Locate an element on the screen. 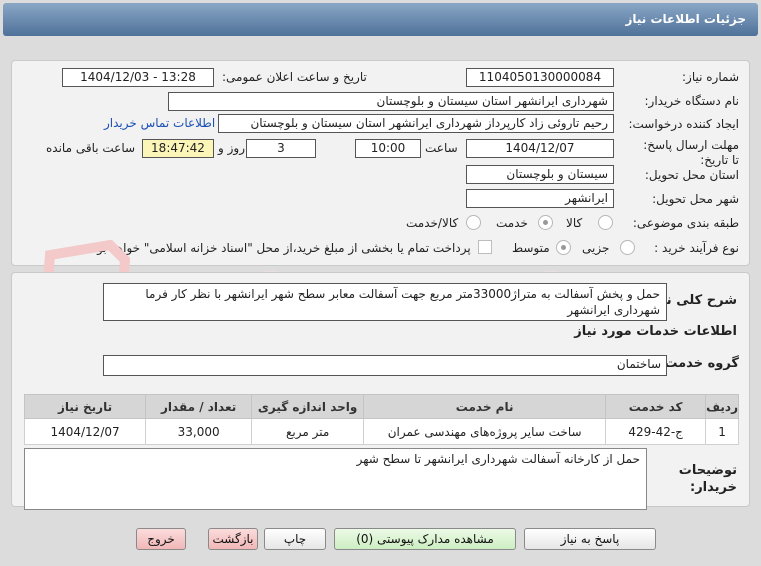 Image resolution: width=761 pixels, height=566 pixels. category-radio-service is located at coordinates (545, 222).